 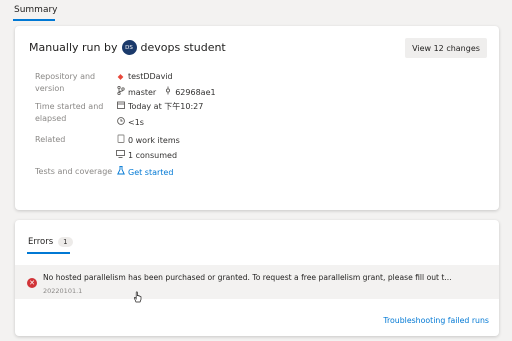 I want to click on elapsed-value: <1s, so click(x=130, y=123).